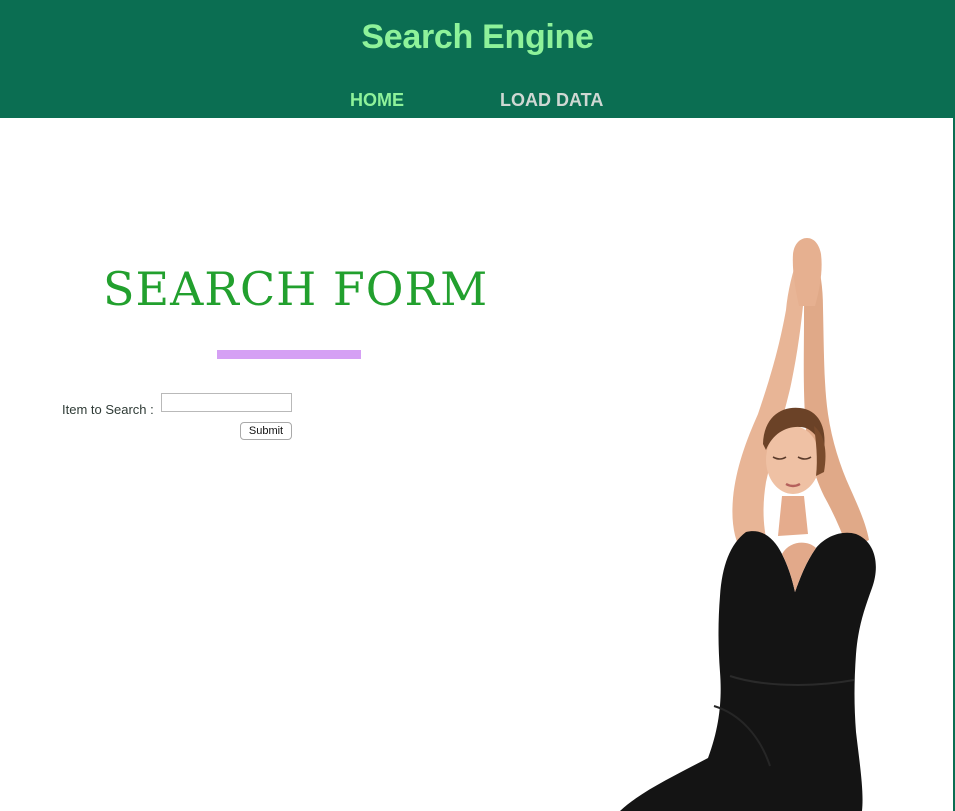 The width and height of the screenshot is (955, 811). Describe the element at coordinates (296, 289) in the screenshot. I see `search-form-heading: SEARCH FORM` at that location.